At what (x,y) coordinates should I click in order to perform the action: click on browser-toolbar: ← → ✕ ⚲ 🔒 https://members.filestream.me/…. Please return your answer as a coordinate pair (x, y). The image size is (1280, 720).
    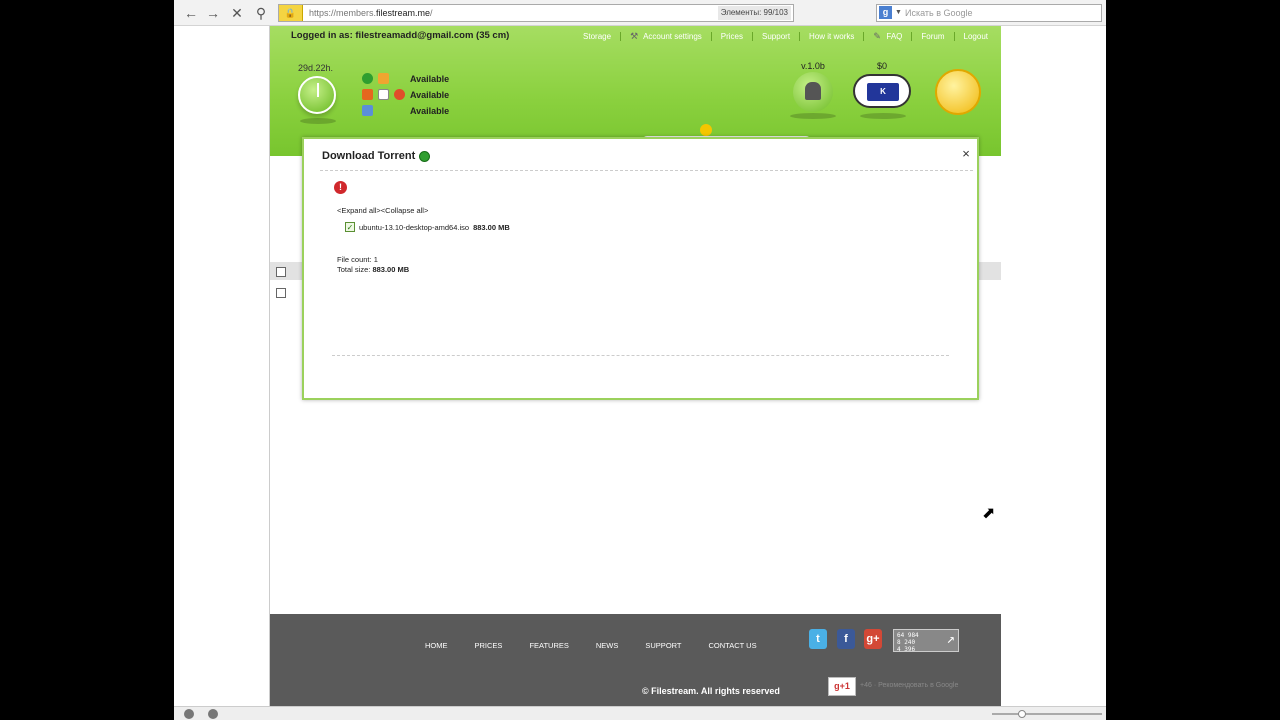
    Looking at the image, I should click on (640, 13).